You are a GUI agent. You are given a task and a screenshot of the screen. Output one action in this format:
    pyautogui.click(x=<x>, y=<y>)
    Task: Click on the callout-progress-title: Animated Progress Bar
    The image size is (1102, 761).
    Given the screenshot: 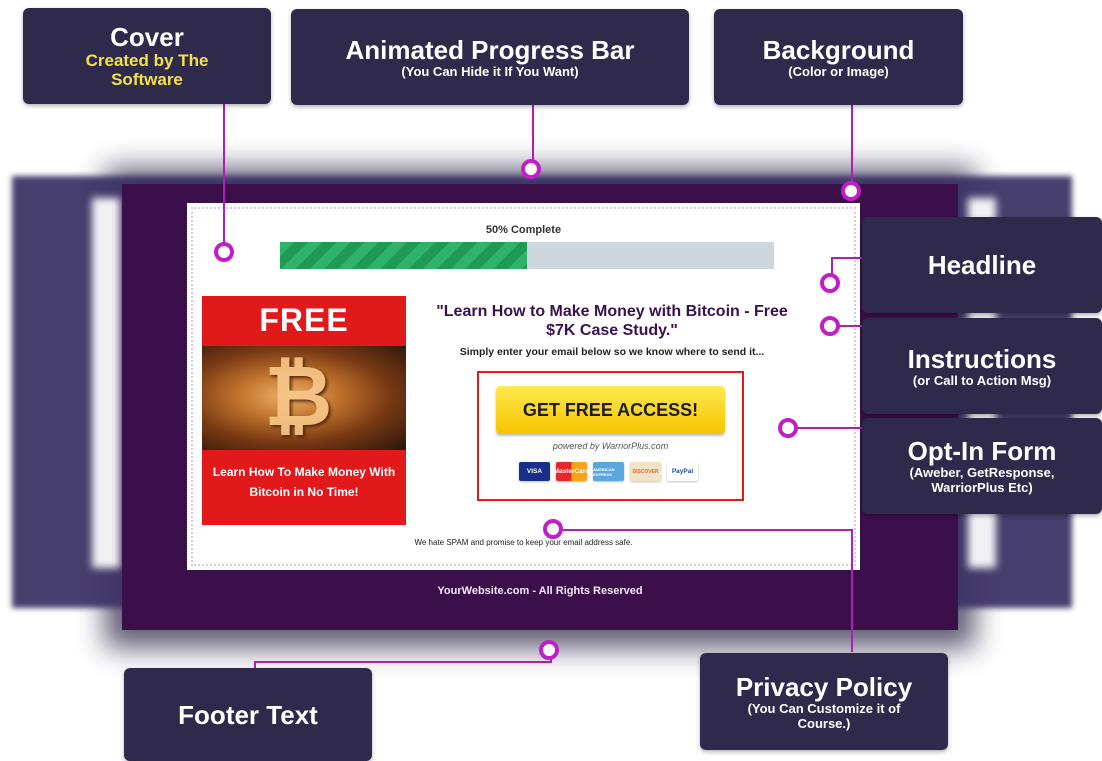 What is the action you would take?
    pyautogui.click(x=490, y=49)
    